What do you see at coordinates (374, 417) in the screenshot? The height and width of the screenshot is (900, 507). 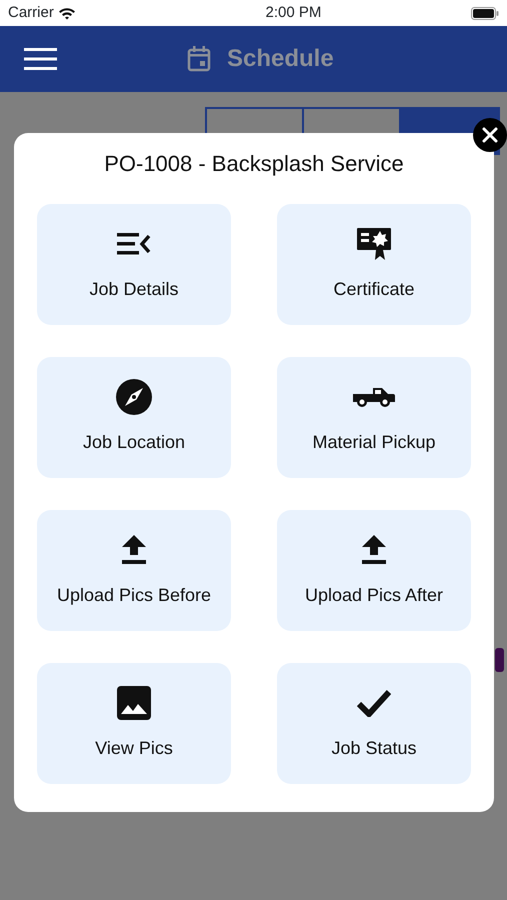 I see `action-tile: Material Pickup` at bounding box center [374, 417].